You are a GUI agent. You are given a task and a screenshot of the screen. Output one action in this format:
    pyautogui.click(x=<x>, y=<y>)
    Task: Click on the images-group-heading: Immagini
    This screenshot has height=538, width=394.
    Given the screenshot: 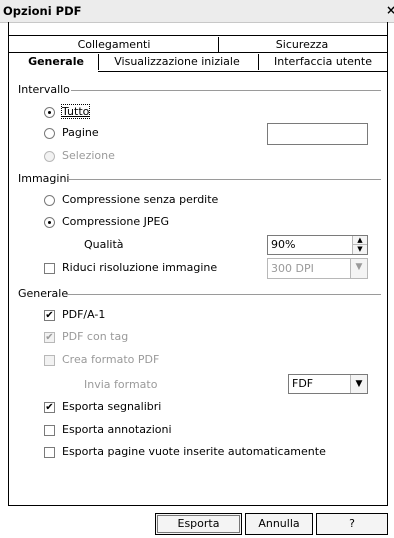 What is the action you would take?
    pyautogui.click(x=44, y=178)
    